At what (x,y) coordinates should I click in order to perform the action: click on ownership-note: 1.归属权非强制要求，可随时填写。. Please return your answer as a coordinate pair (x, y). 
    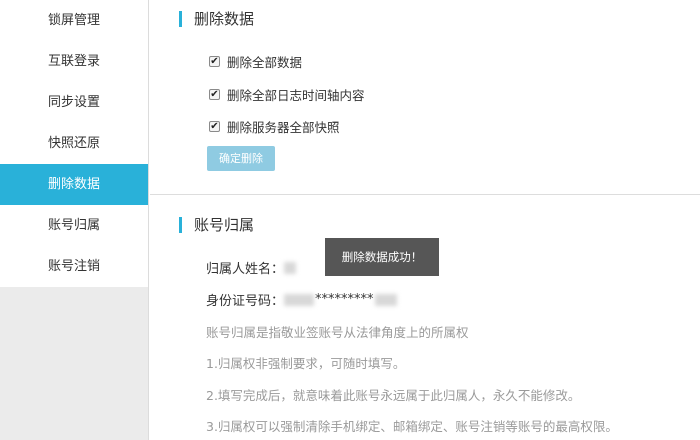
    Looking at the image, I should click on (306, 363).